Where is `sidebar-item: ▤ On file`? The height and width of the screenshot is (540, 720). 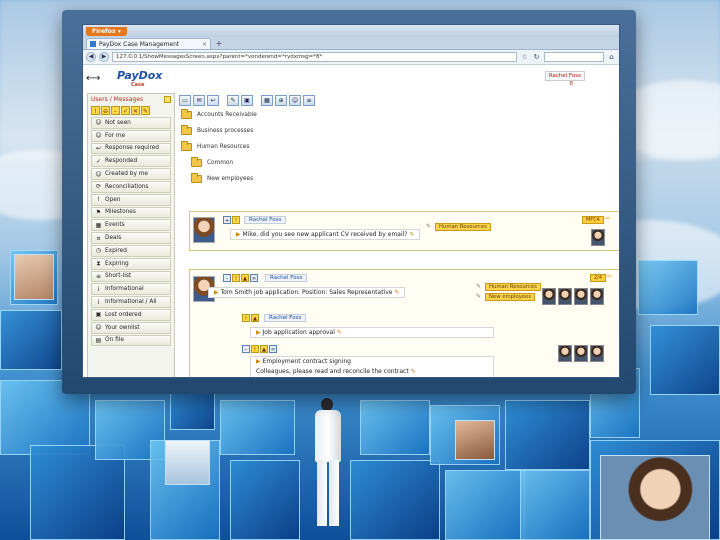
sidebar-item: ▤ On file is located at coordinates (131, 340).